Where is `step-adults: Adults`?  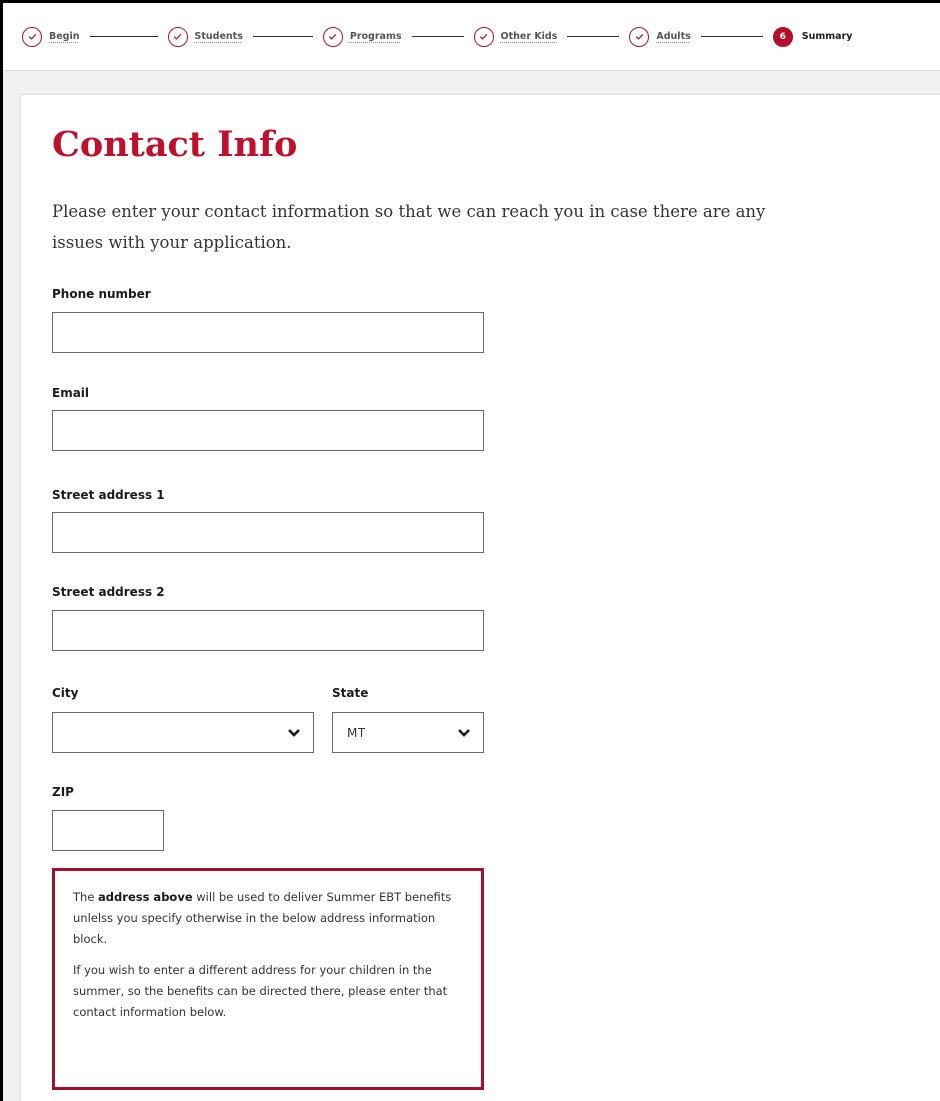 step-adults: Adults is located at coordinates (660, 36).